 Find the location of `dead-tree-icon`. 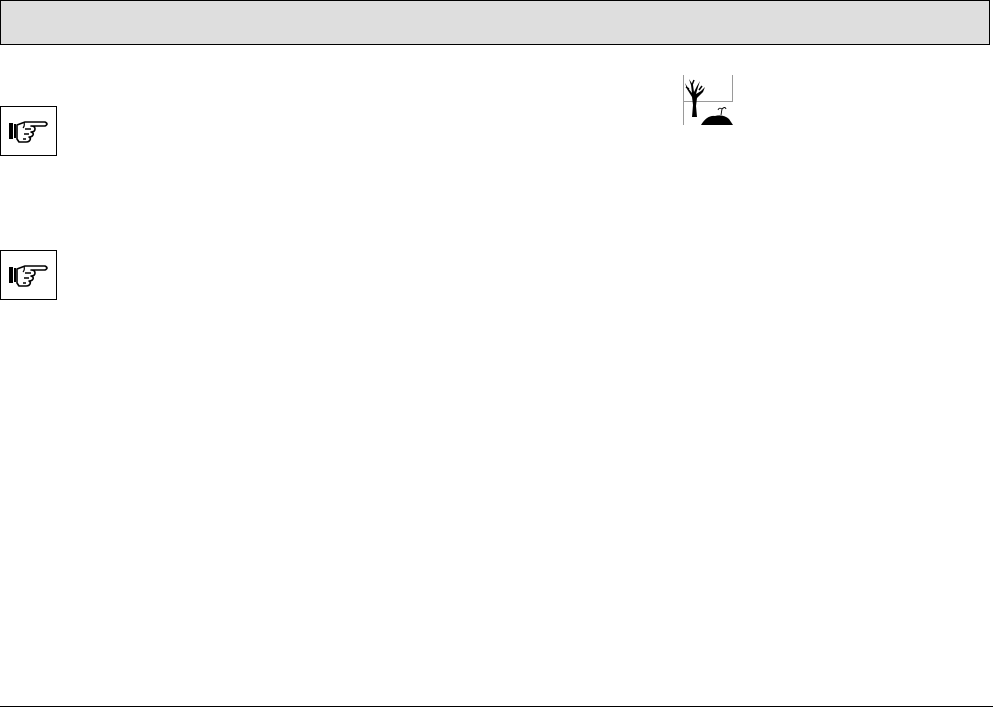

dead-tree-icon is located at coordinates (709, 101).